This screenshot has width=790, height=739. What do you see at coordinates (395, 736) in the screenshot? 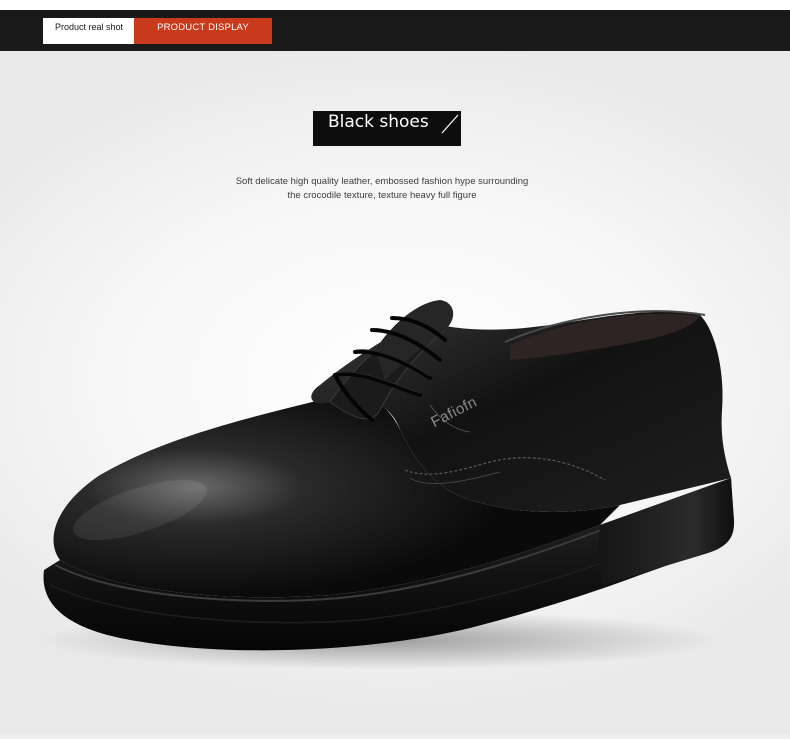
I see `bottom-divider` at bounding box center [395, 736].